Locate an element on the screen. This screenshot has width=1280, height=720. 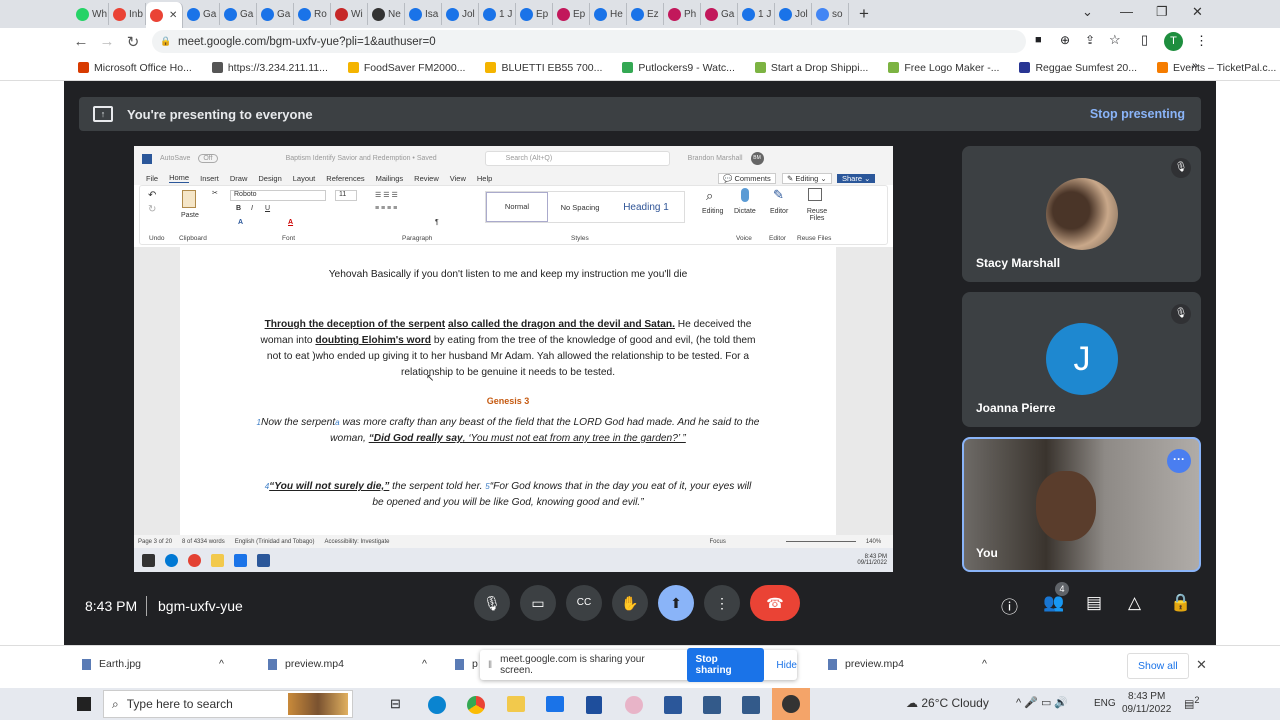
cut-icon: ✂ is located at coordinates (215, 193).